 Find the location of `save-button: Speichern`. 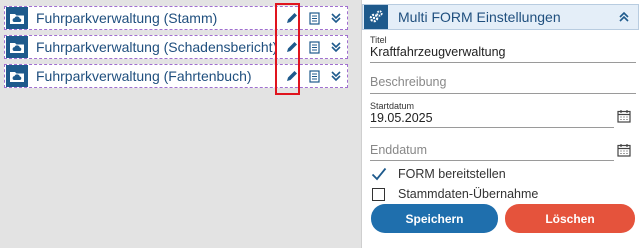

save-button: Speichern is located at coordinates (434, 218).